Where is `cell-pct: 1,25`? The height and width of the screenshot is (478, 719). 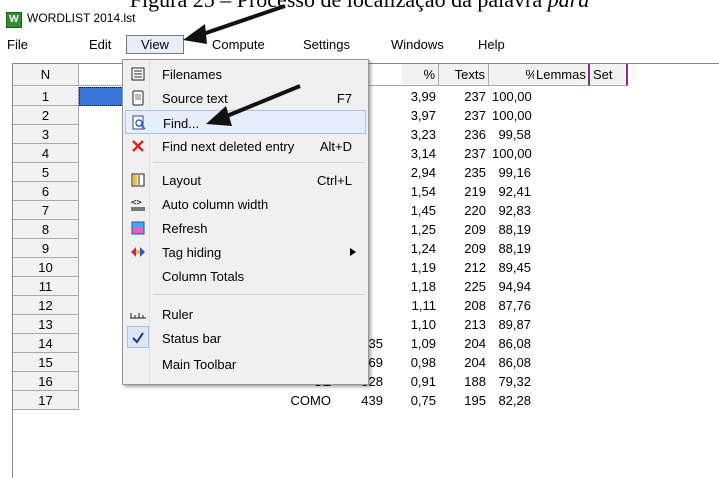
cell-pct: 1,25 is located at coordinates (412, 229).